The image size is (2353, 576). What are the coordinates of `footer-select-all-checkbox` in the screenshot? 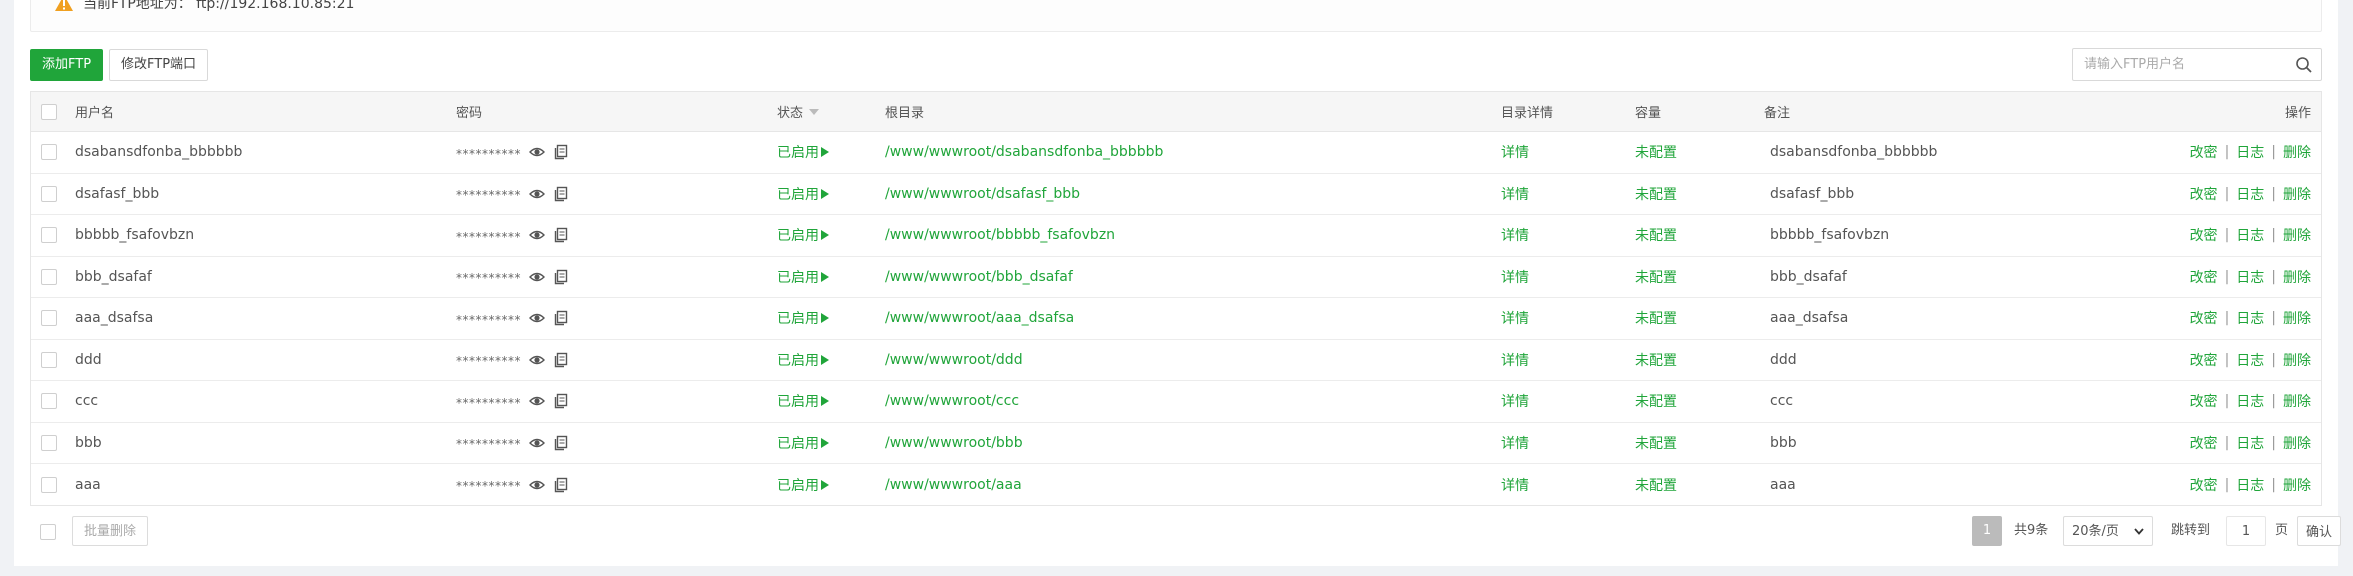 It's located at (48, 532).